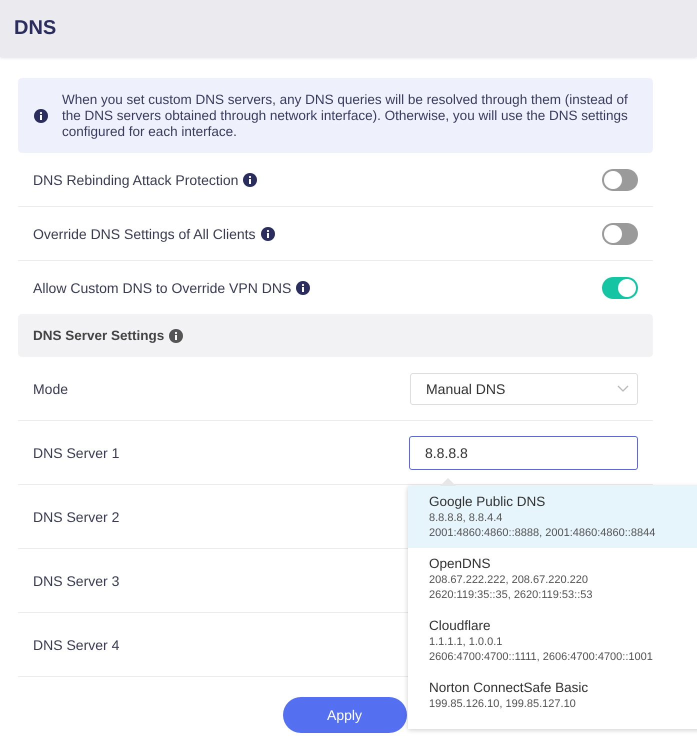  What do you see at coordinates (50, 388) in the screenshot?
I see `field-label: Mode` at bounding box center [50, 388].